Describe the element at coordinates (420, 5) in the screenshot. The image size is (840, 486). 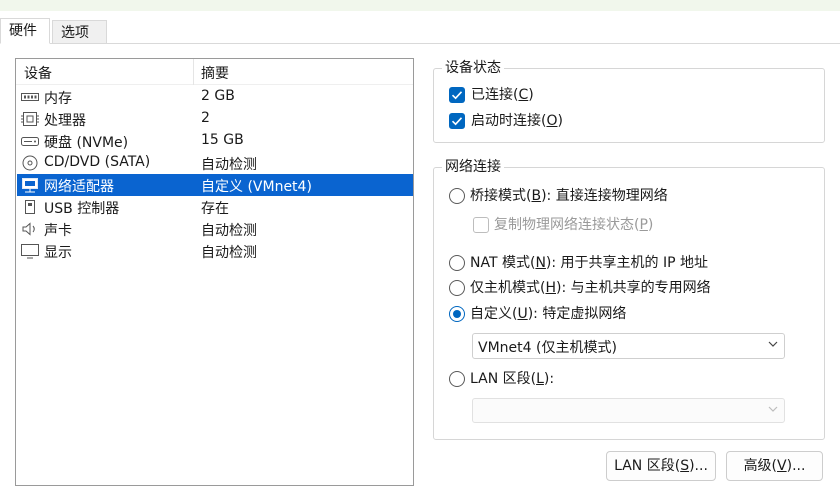
I see `window-top-strip` at that location.